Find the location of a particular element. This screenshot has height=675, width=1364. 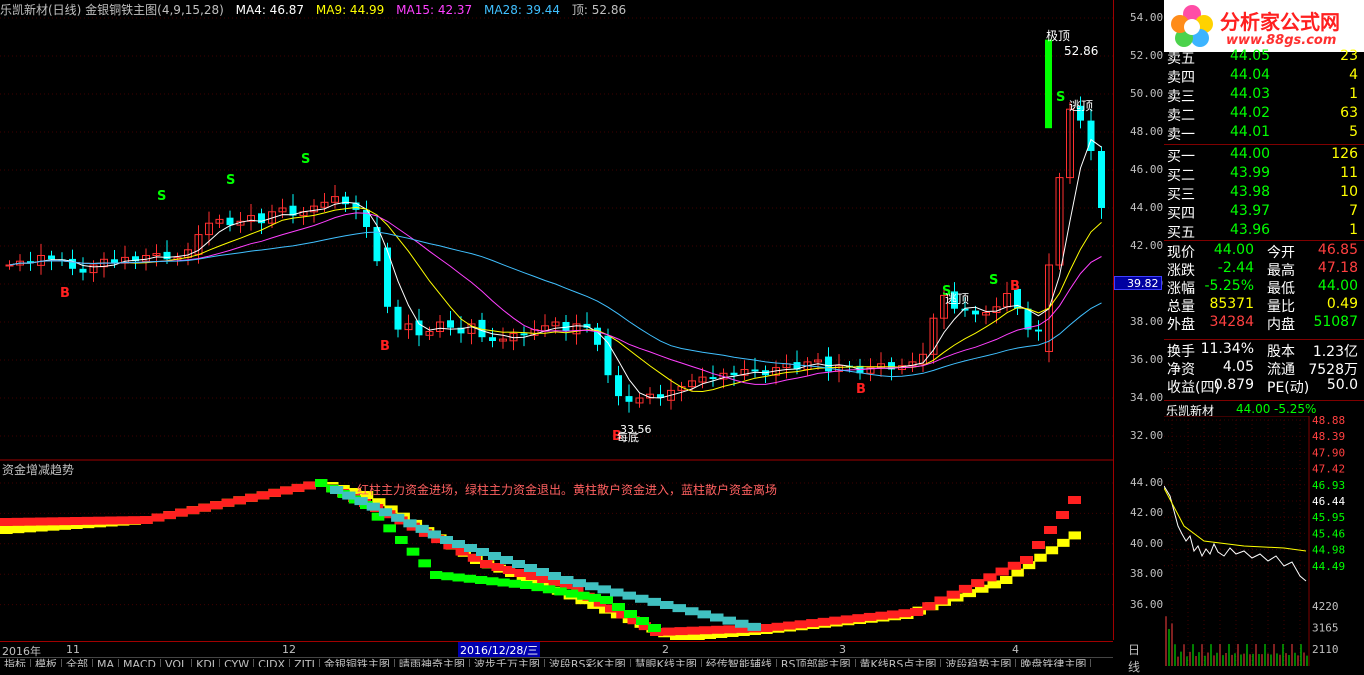

mini-pct: -5.25% is located at coordinates (1295, 409).